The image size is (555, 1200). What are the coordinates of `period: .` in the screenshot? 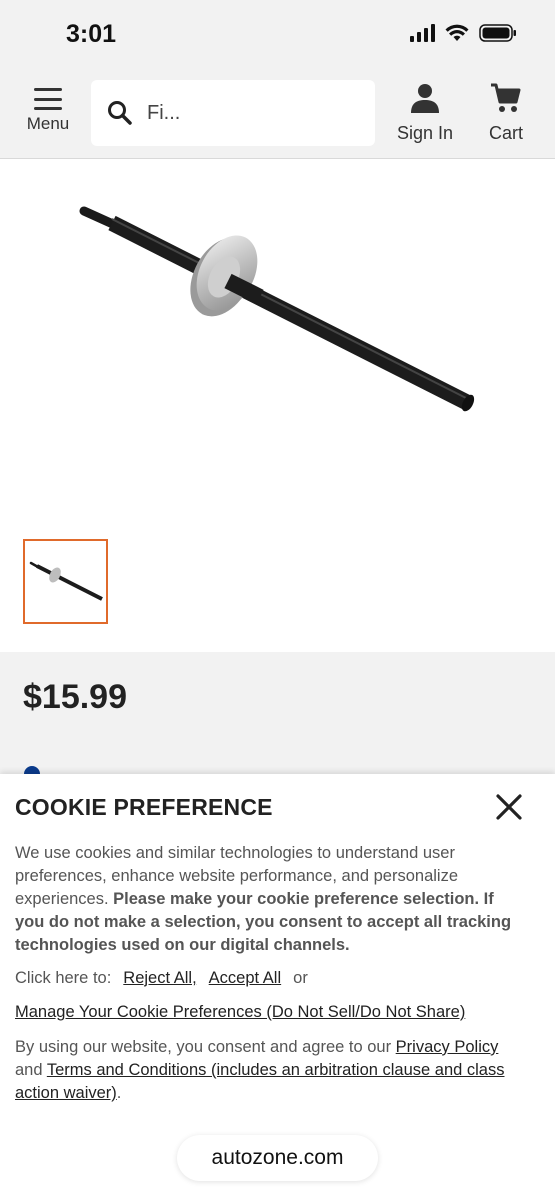 It's located at (119, 1093).